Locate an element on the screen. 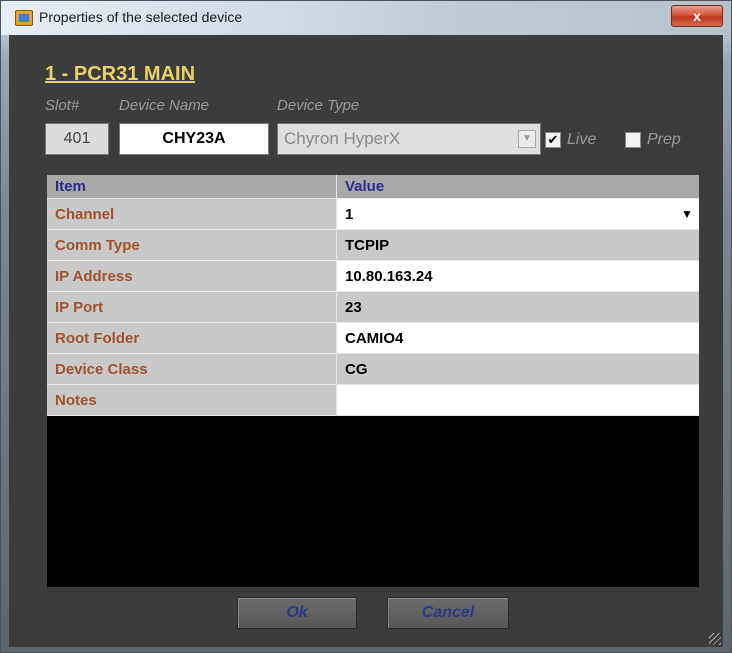  slot-field: 401 is located at coordinates (77, 139).